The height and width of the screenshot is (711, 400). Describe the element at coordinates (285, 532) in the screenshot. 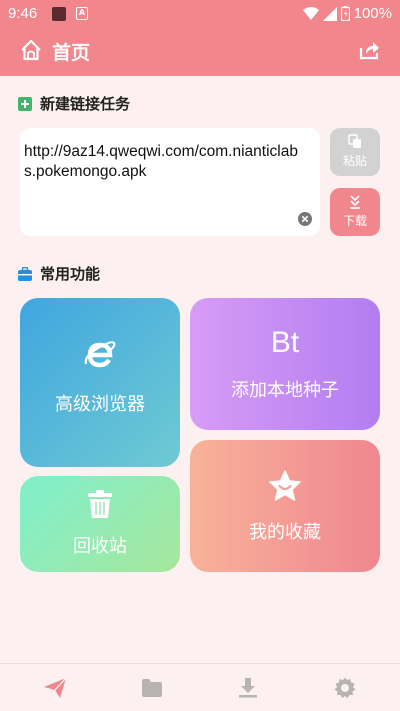

I see `favorites-label: 我的收藏` at that location.